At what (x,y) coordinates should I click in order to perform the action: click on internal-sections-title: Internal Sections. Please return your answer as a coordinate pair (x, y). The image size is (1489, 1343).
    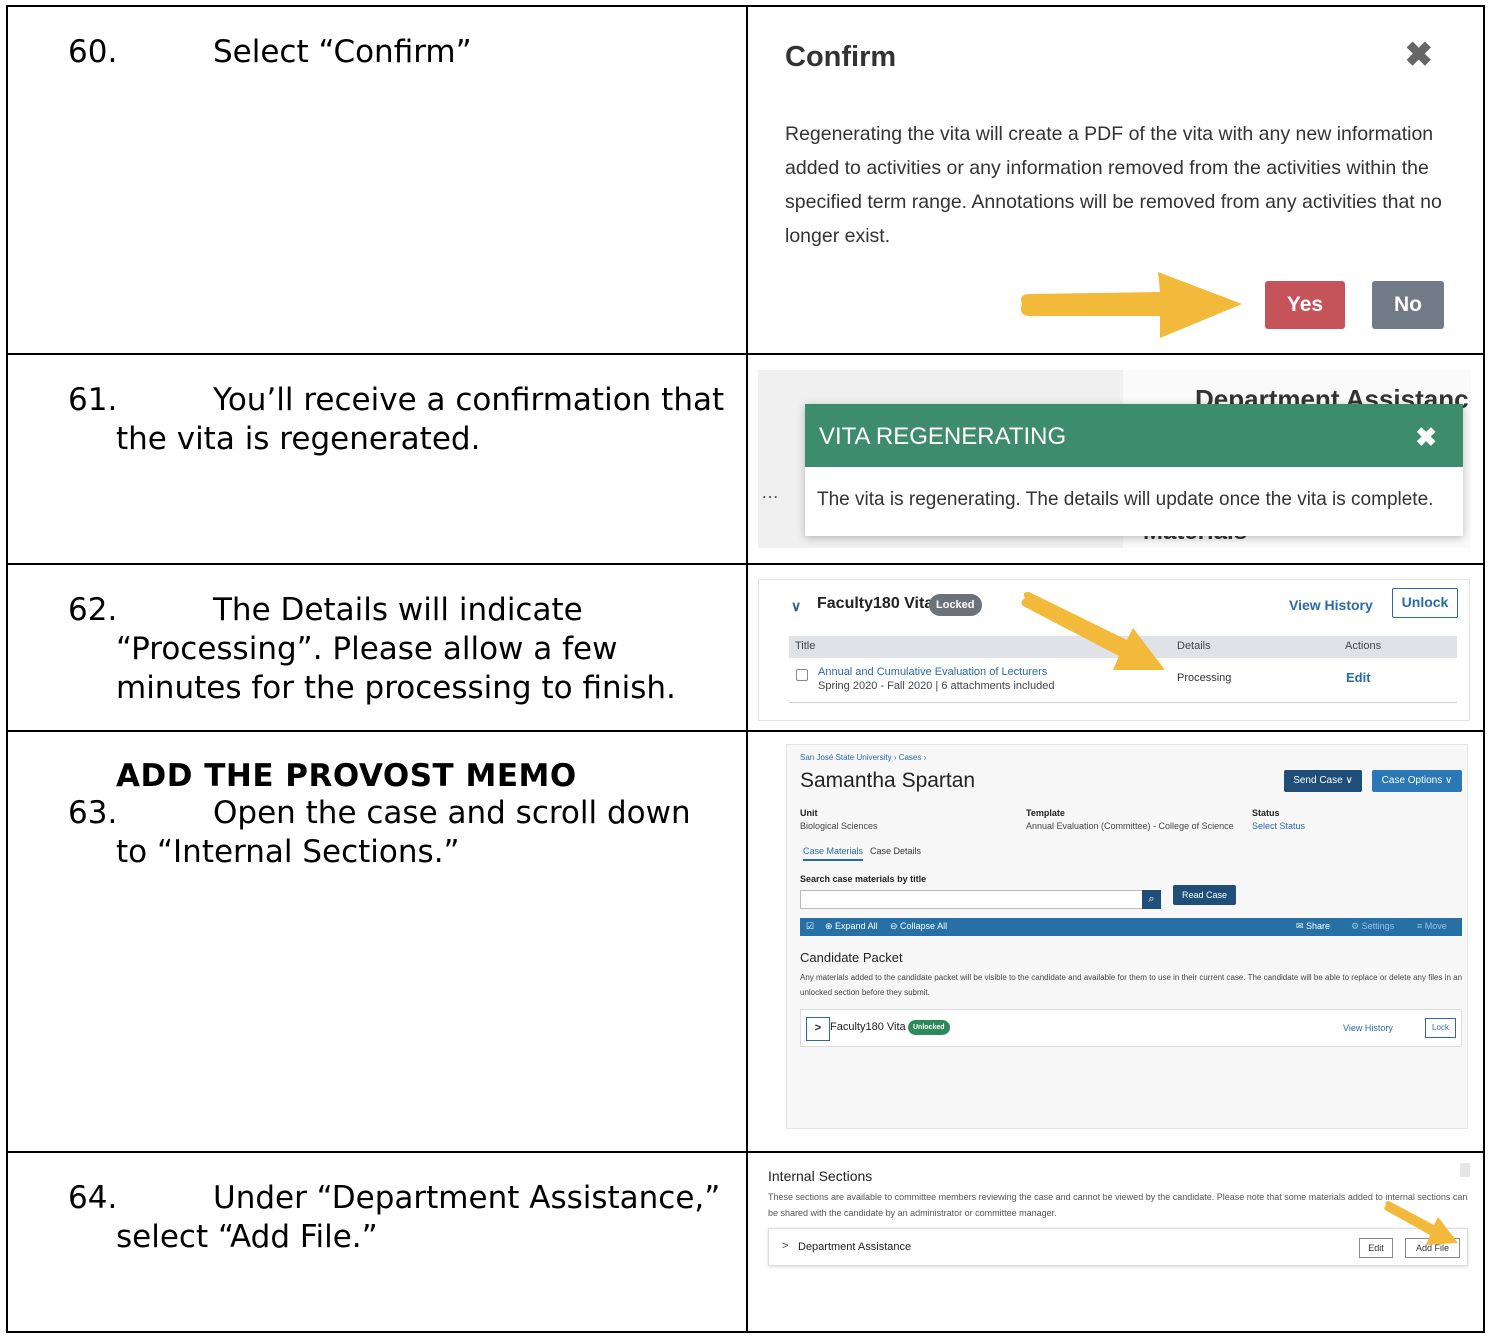
    Looking at the image, I should click on (820, 1176).